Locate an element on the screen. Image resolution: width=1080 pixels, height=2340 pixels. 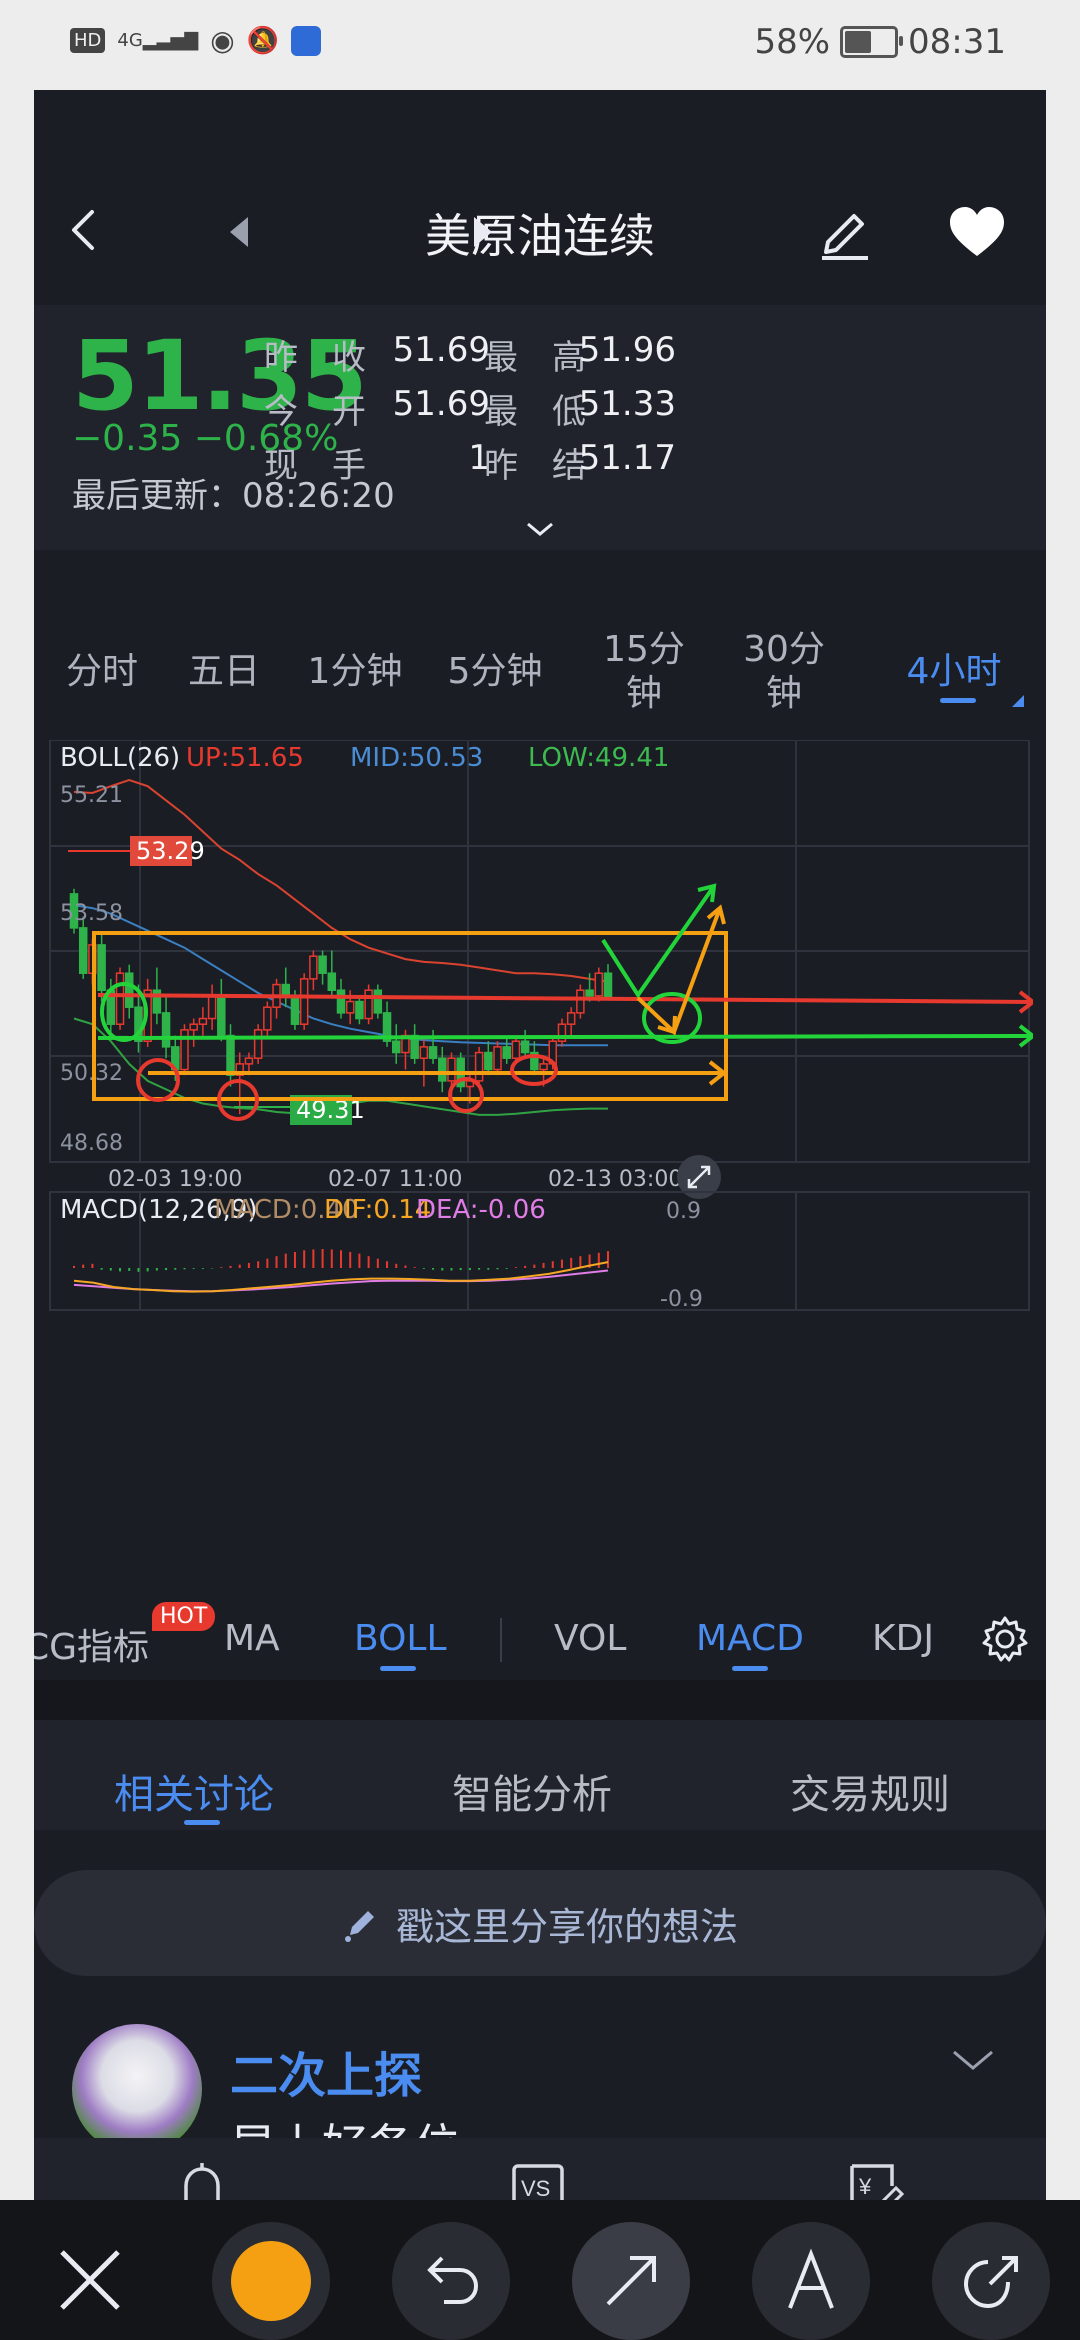
chevron-down-icon is located at coordinates (973, 2060).